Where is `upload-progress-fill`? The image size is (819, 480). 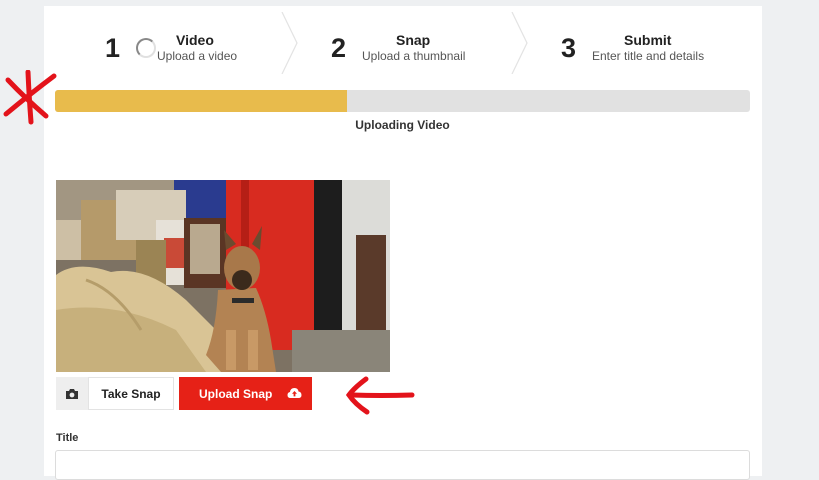 upload-progress-fill is located at coordinates (201, 101).